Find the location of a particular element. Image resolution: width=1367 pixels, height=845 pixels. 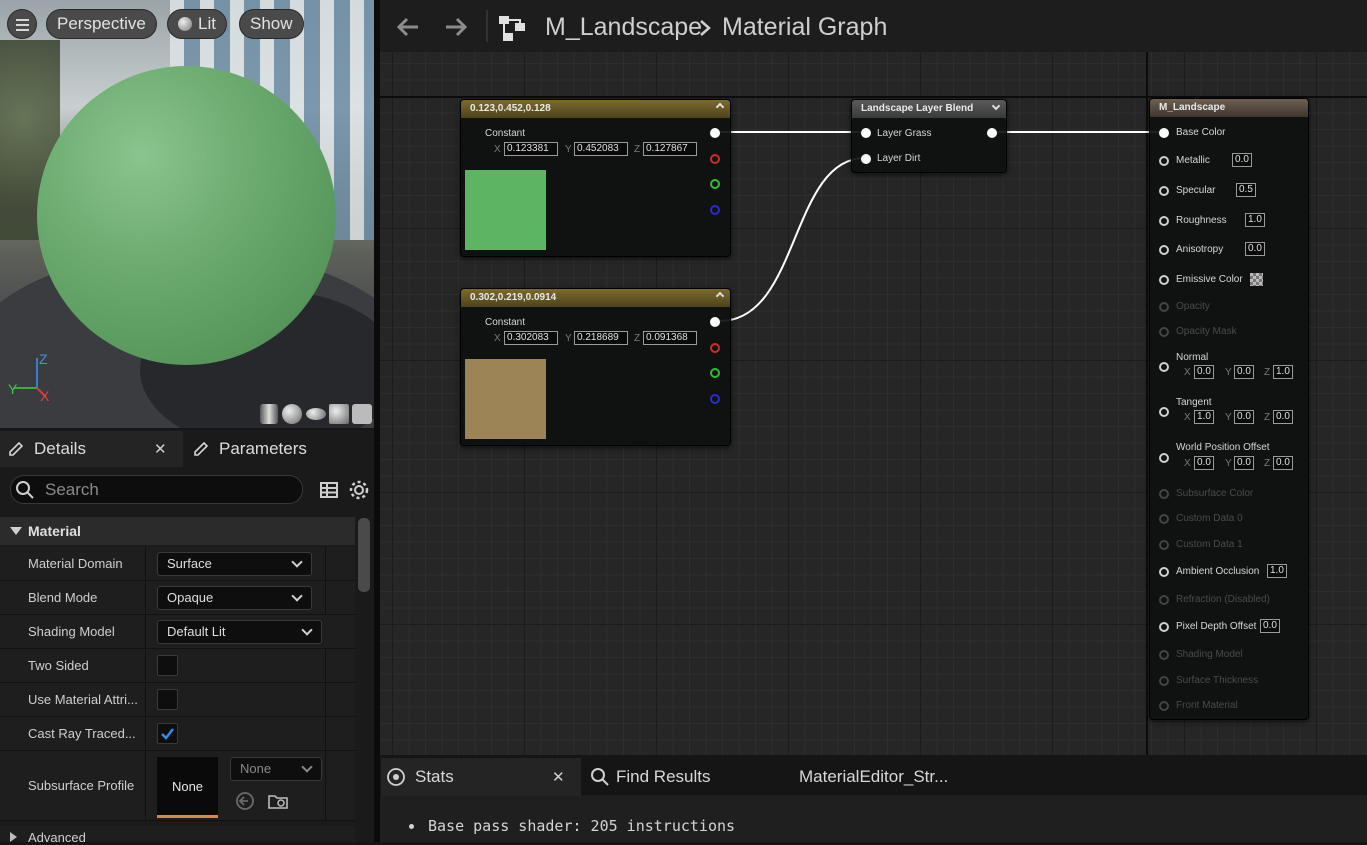

y-value-input: 0.452083 is located at coordinates (601, 149).